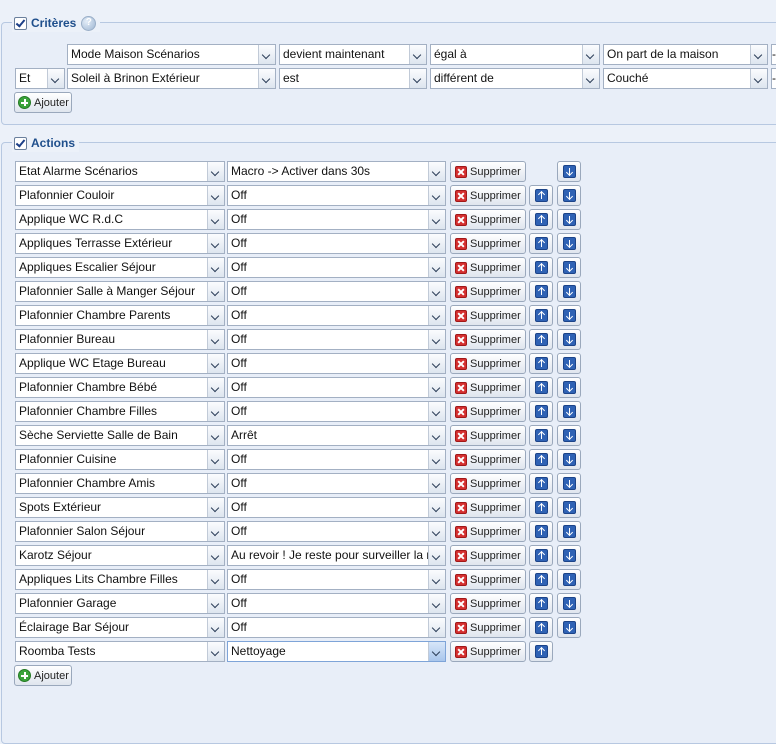 The height and width of the screenshot is (744, 776). What do you see at coordinates (685, 54) in the screenshot?
I see `criteria-value-select: On part de la maison` at bounding box center [685, 54].